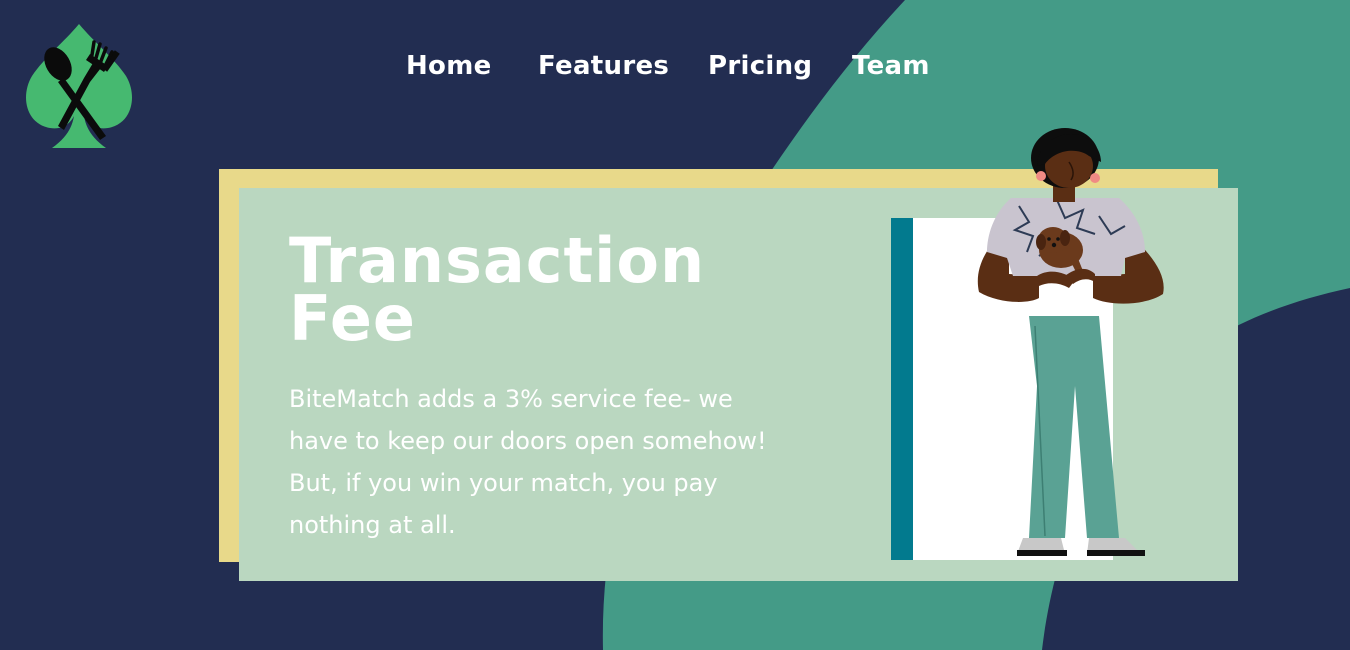  Describe the element at coordinates (760, 66) in the screenshot. I see `nav-pricing: Pricing` at that location.